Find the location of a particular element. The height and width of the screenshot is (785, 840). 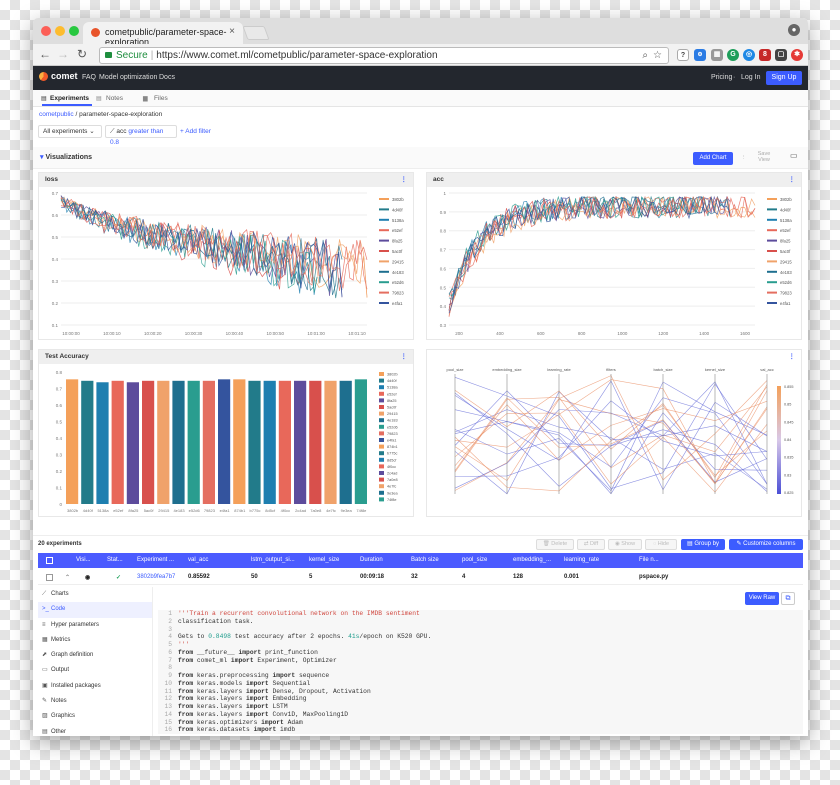

nav-faq: FAQ is located at coordinates (89, 77).